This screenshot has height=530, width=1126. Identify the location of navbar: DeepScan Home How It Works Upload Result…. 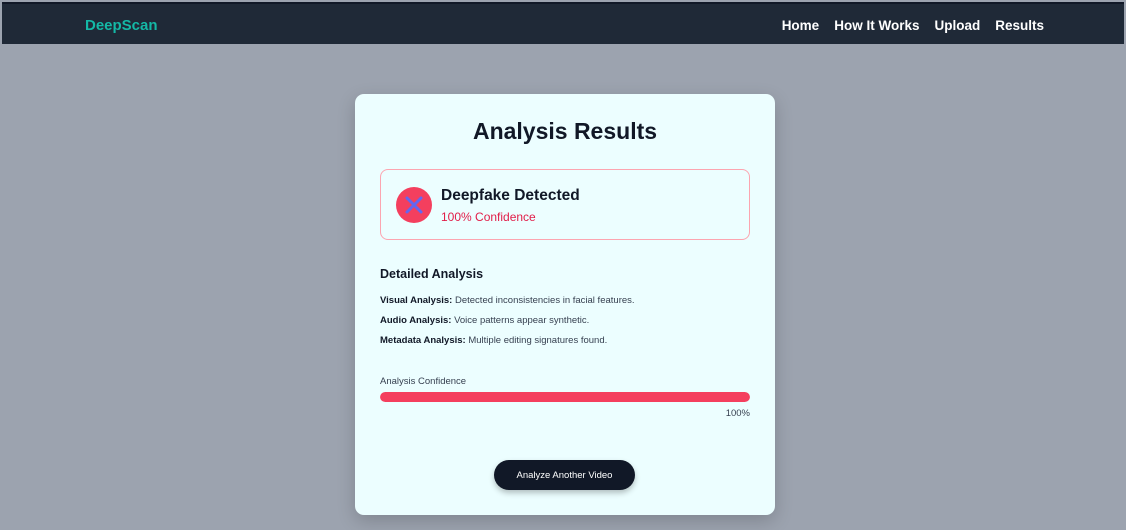
(563, 23).